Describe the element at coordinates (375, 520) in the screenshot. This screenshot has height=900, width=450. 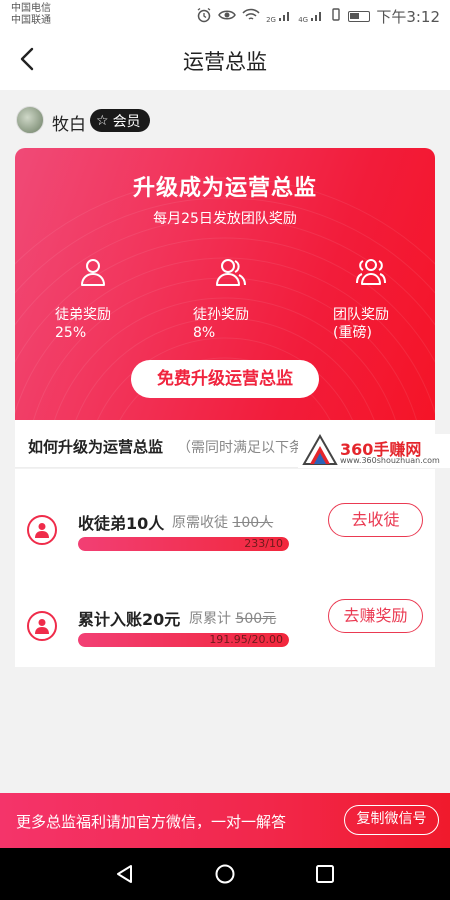
I see `recruit-button: 去收徒` at that location.